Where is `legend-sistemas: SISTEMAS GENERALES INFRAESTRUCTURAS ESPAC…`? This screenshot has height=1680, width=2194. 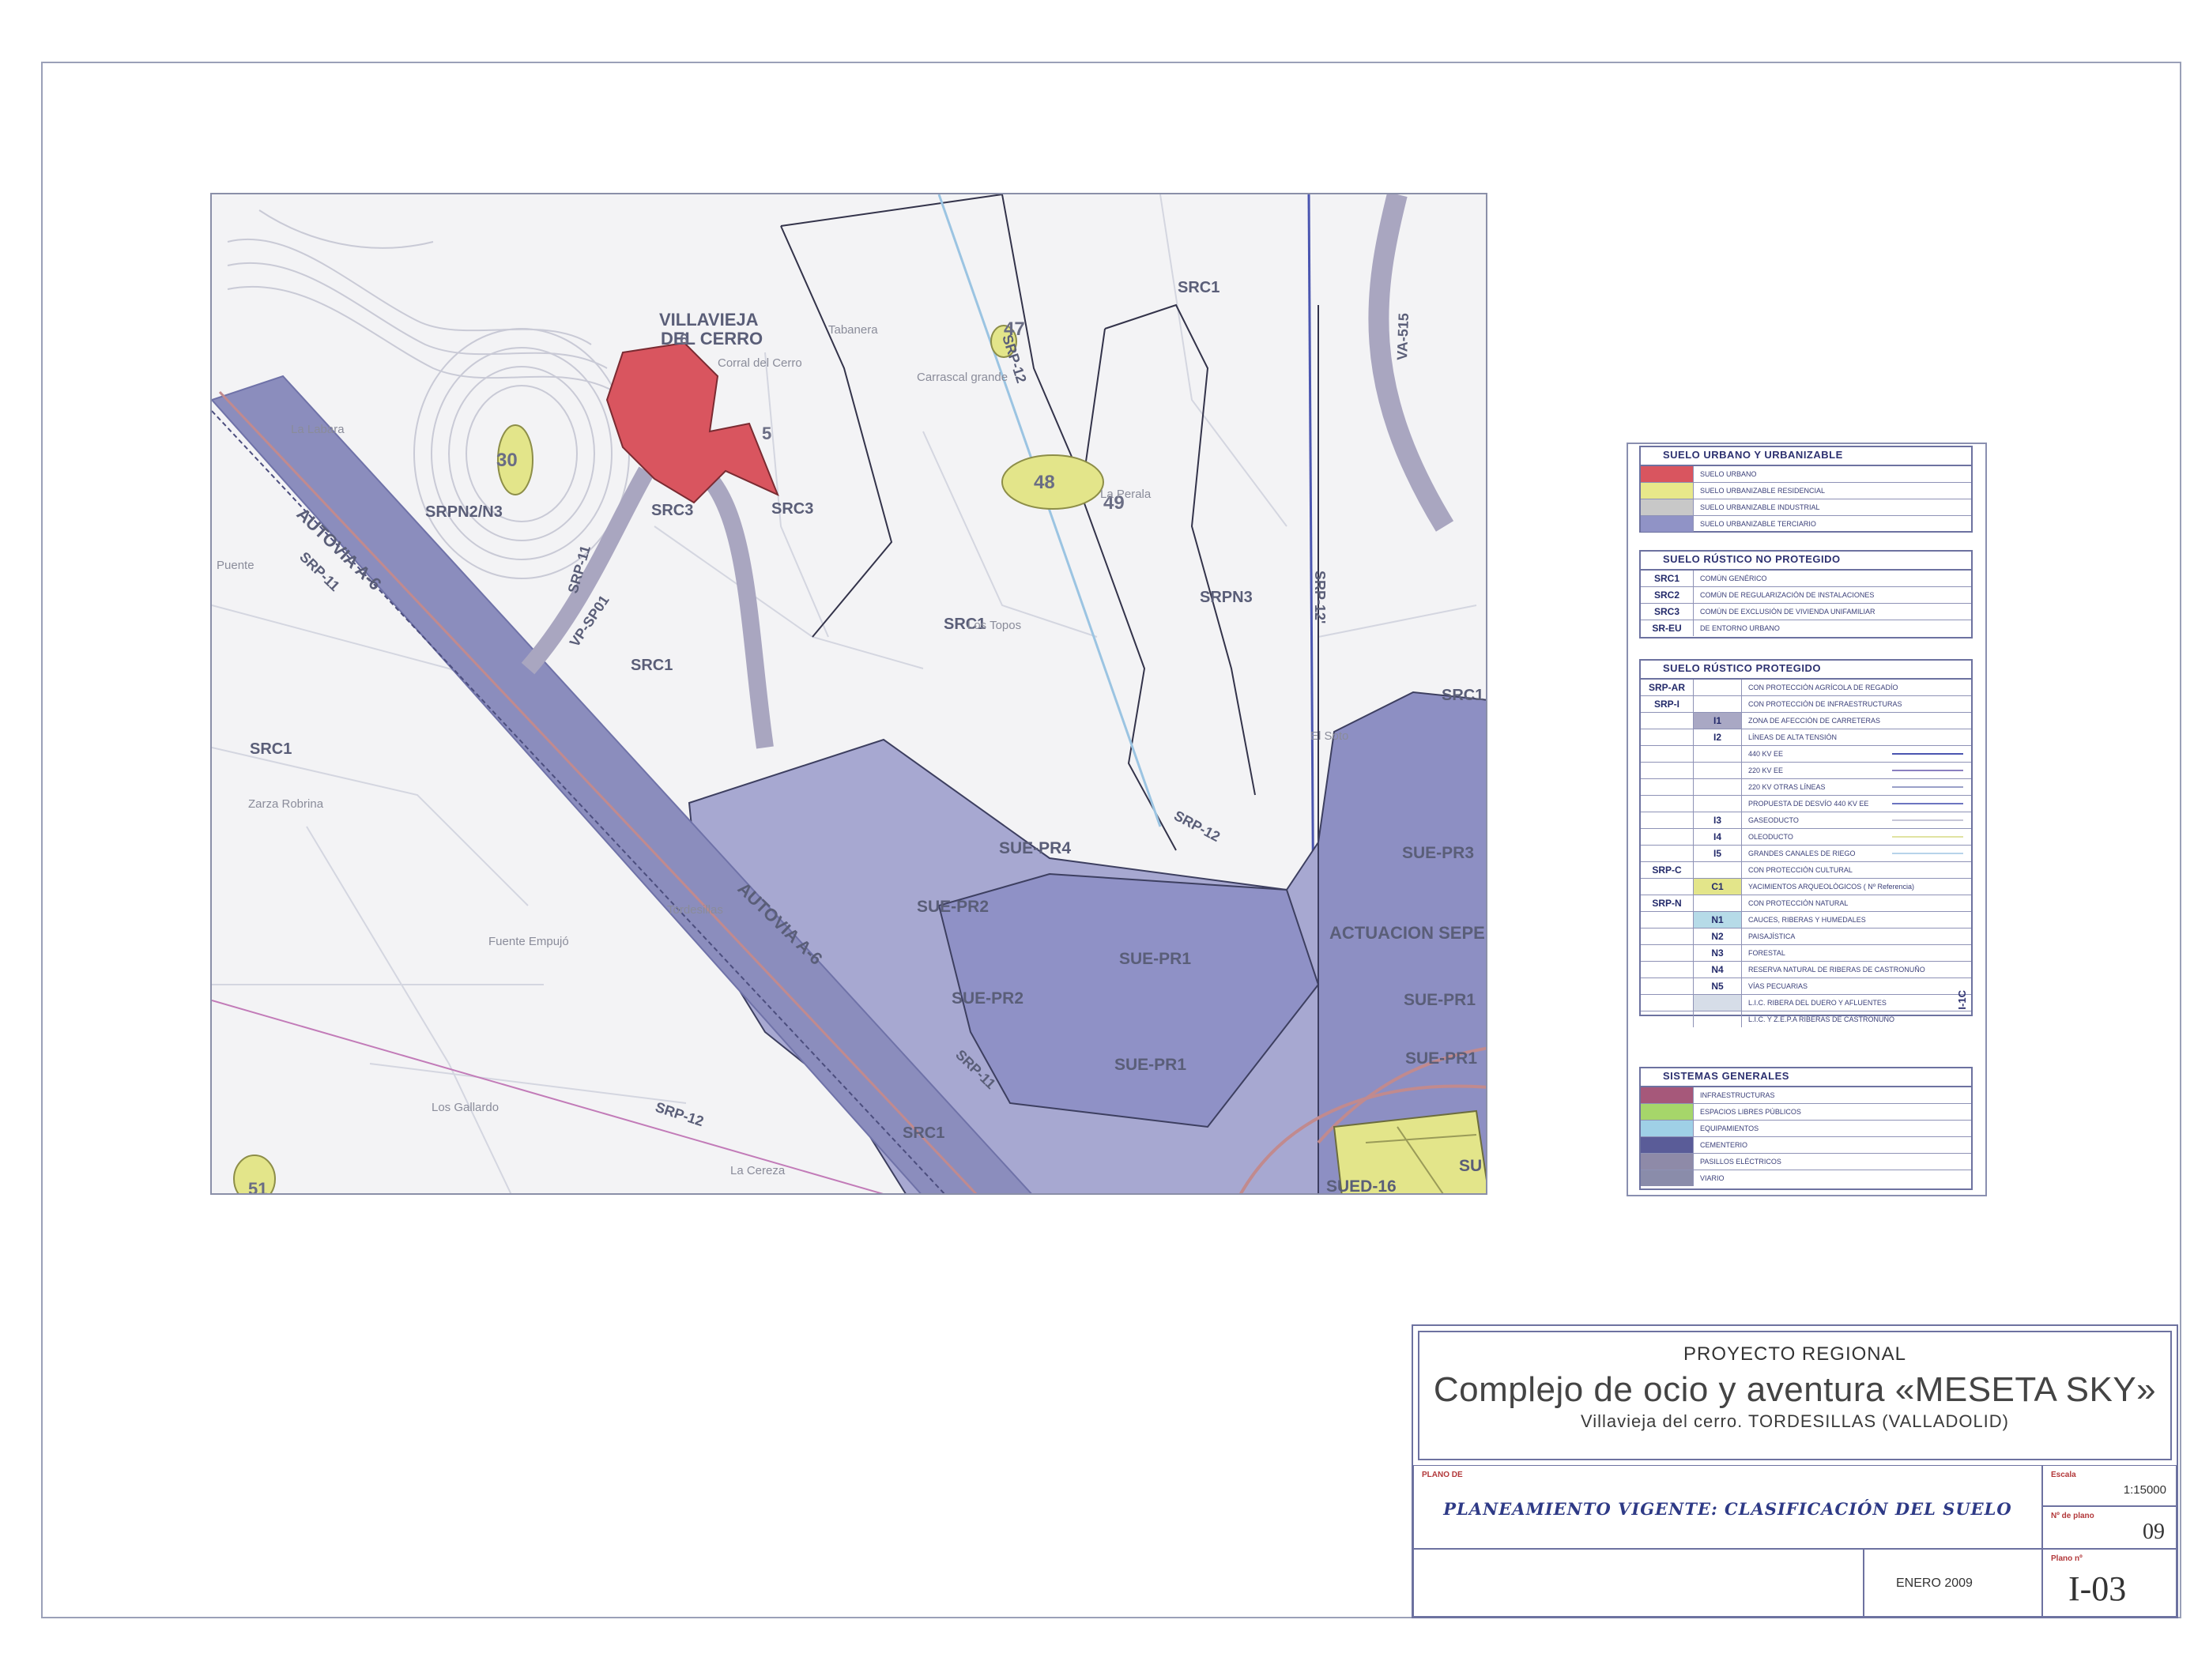
legend-sistemas: SISTEMAS GENERALES INFRAESTRUCTURAS ESPAC… is located at coordinates (1806, 1128).